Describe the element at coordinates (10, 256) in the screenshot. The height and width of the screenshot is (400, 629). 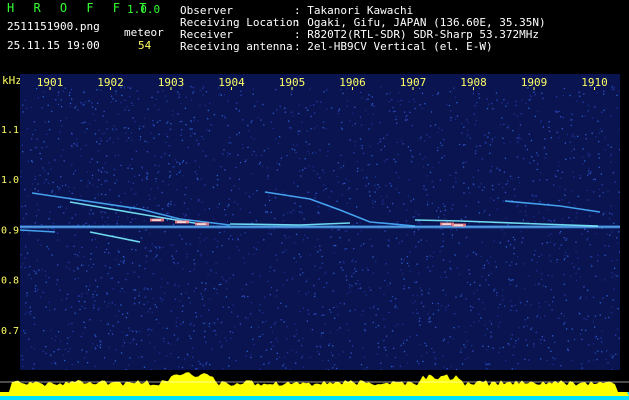
I see `y-axis: 1.11.00.90.80.70.6` at that location.